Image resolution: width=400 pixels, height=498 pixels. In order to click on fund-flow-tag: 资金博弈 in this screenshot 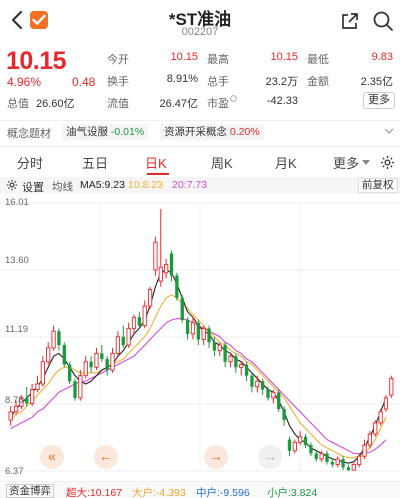, I will do `click(30, 491)`.